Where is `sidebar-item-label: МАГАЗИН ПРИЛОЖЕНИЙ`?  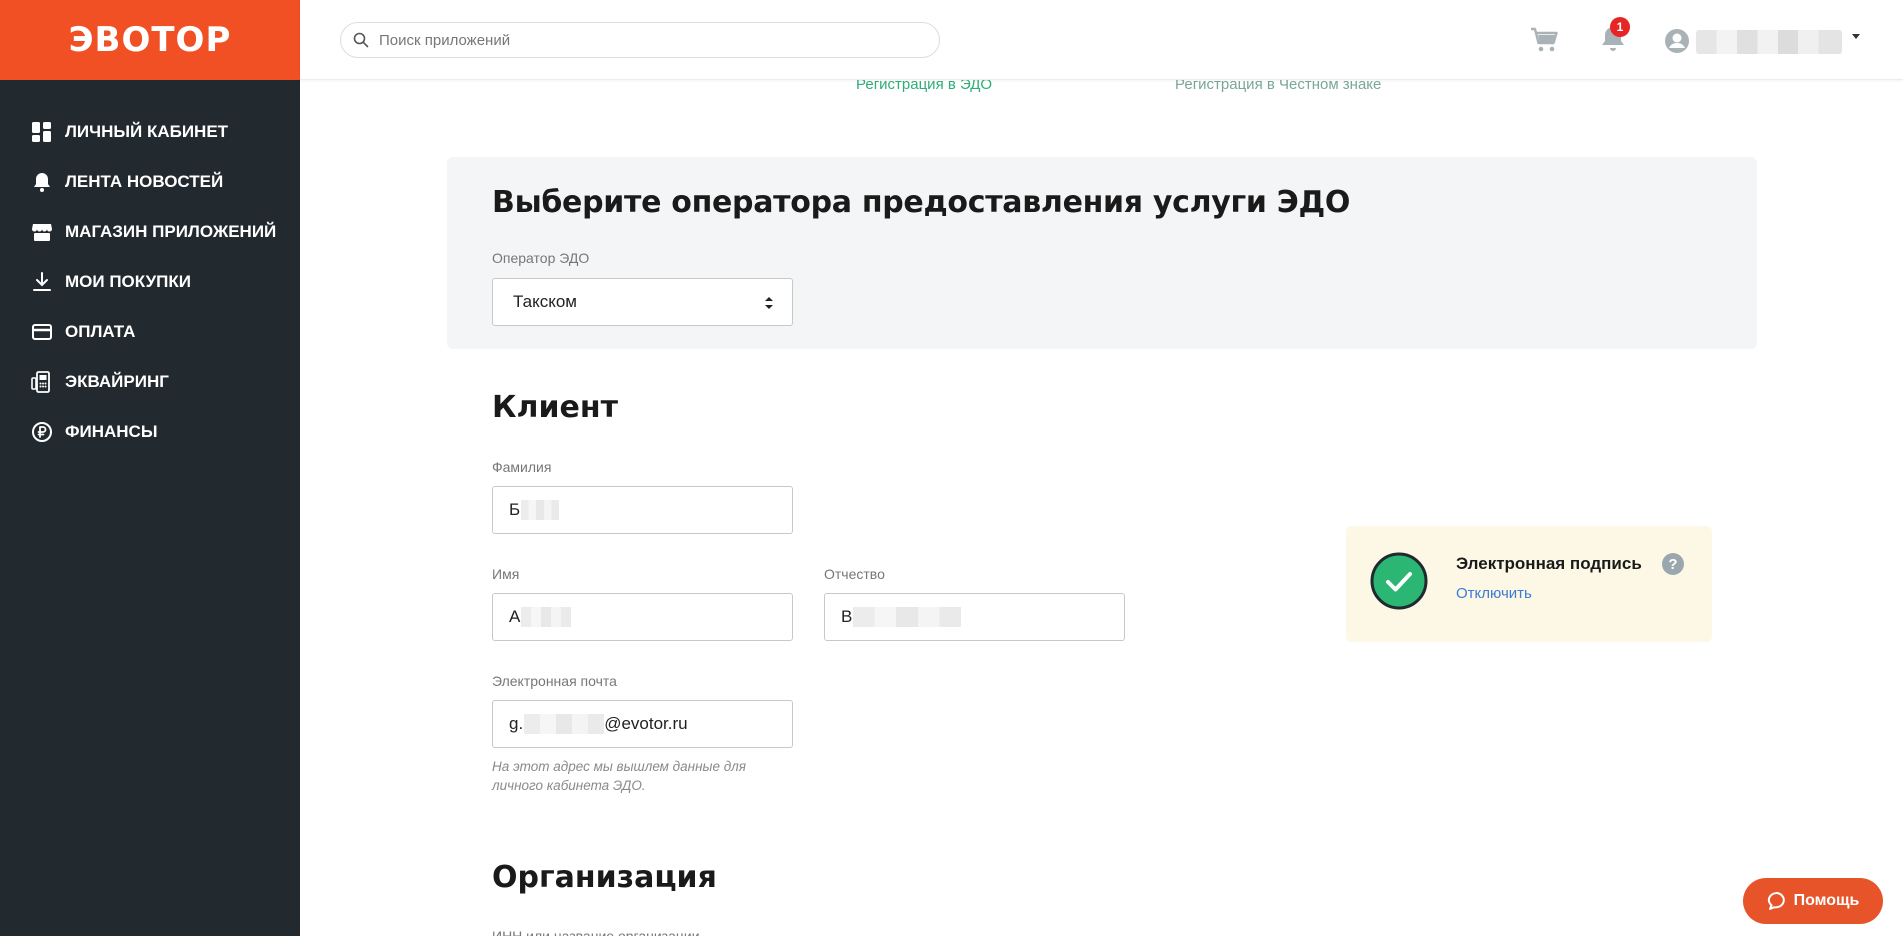
sidebar-item-label: МАГАЗИН ПРИЛОЖЕНИЙ is located at coordinates (171, 231).